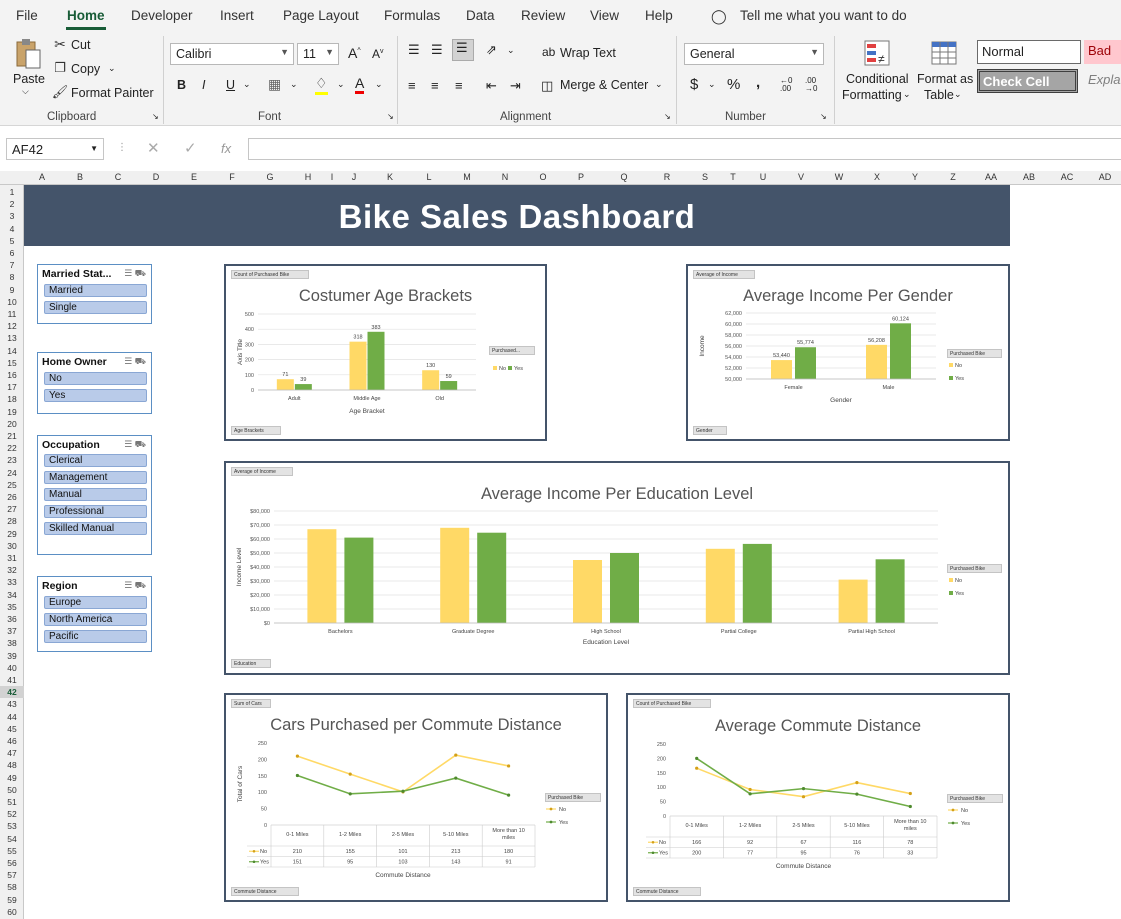  Describe the element at coordinates (12, 875) in the screenshot. I see `row-header: 57` at that location.